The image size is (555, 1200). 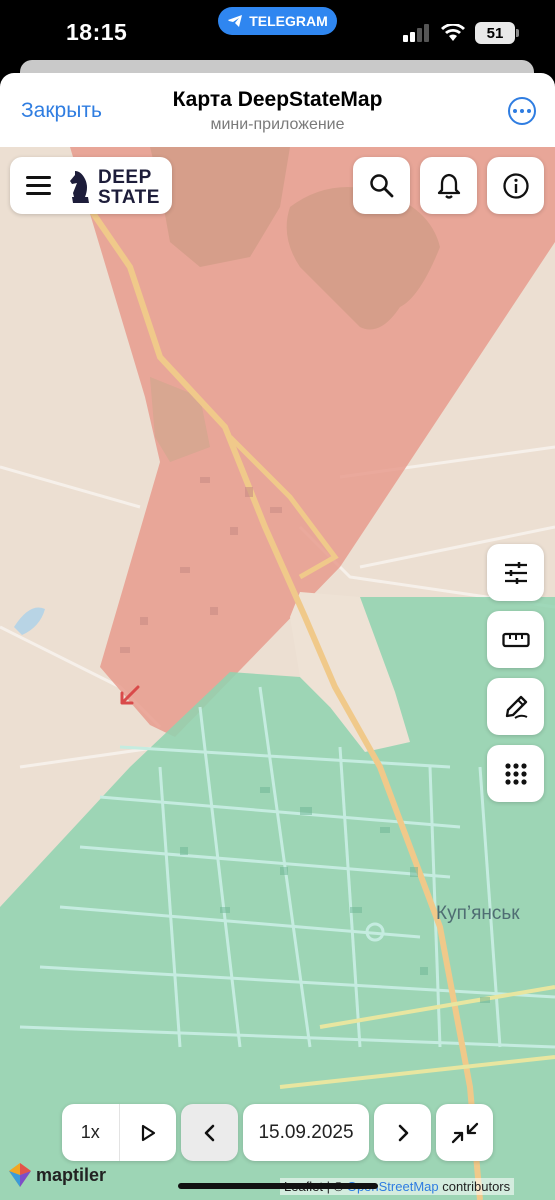 What do you see at coordinates (129, 197) in the screenshot?
I see `brand-line2: STATE` at bounding box center [129, 197].